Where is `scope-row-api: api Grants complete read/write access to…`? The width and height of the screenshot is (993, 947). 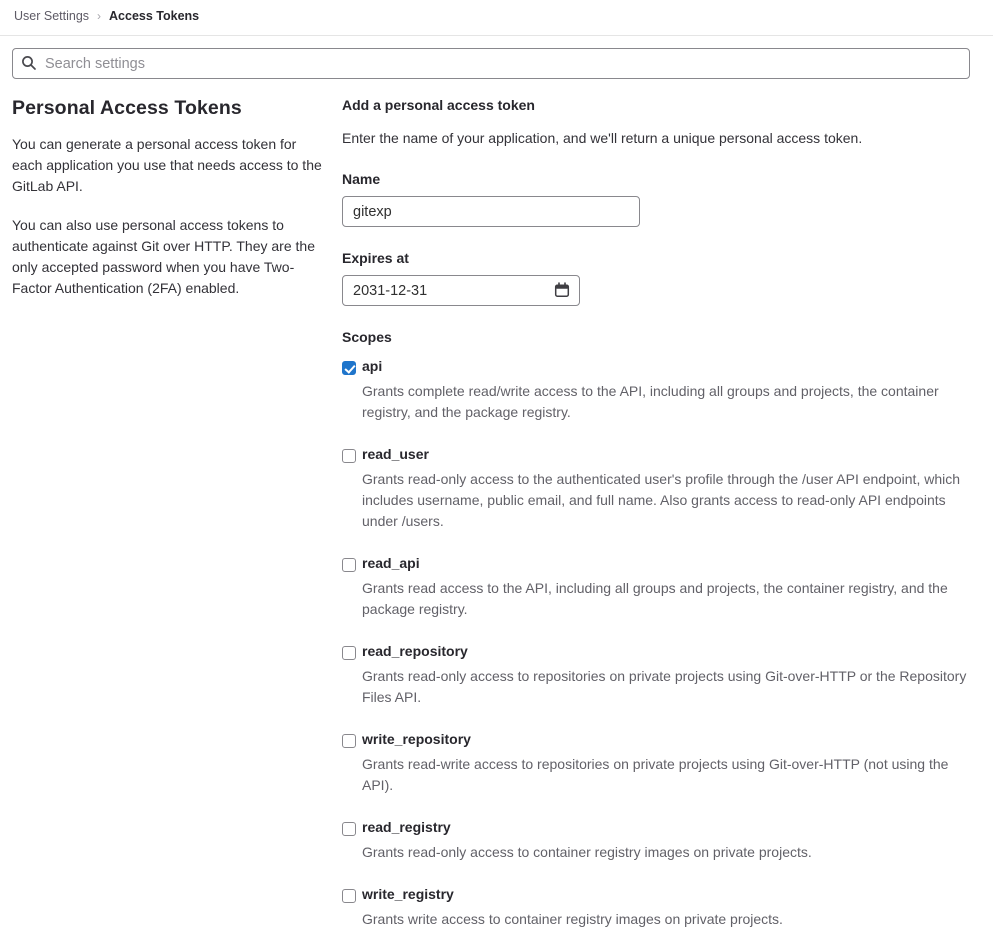
scope-row-api: api Grants complete read/write access to… is located at coordinates (656, 390).